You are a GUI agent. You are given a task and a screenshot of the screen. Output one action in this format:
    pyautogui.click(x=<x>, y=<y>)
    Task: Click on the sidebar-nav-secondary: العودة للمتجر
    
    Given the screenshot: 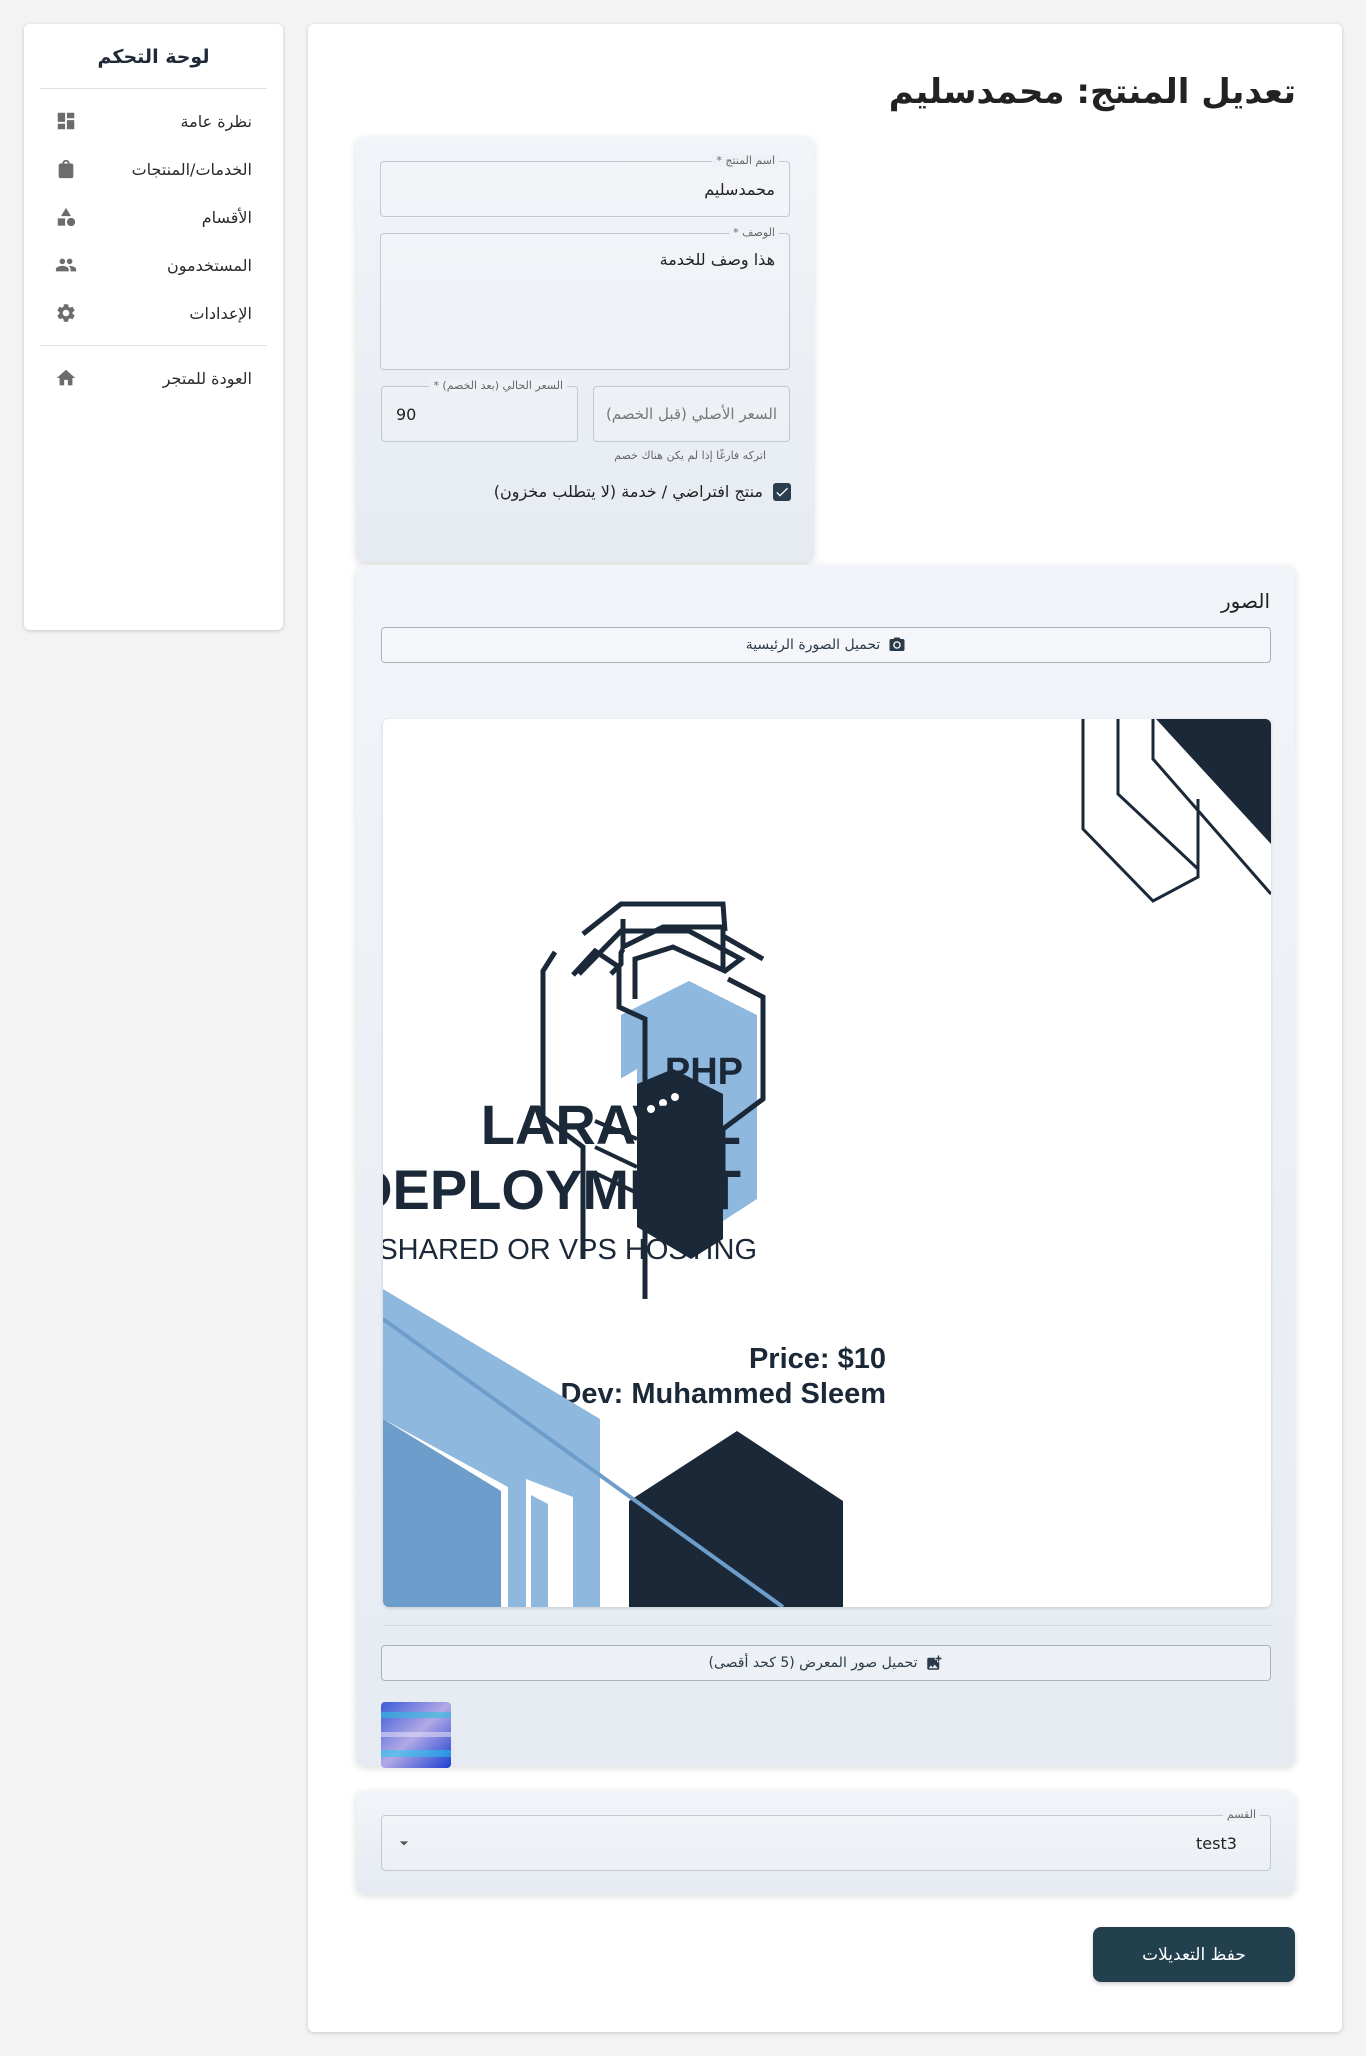 What is the action you would take?
    pyautogui.click(x=153, y=378)
    